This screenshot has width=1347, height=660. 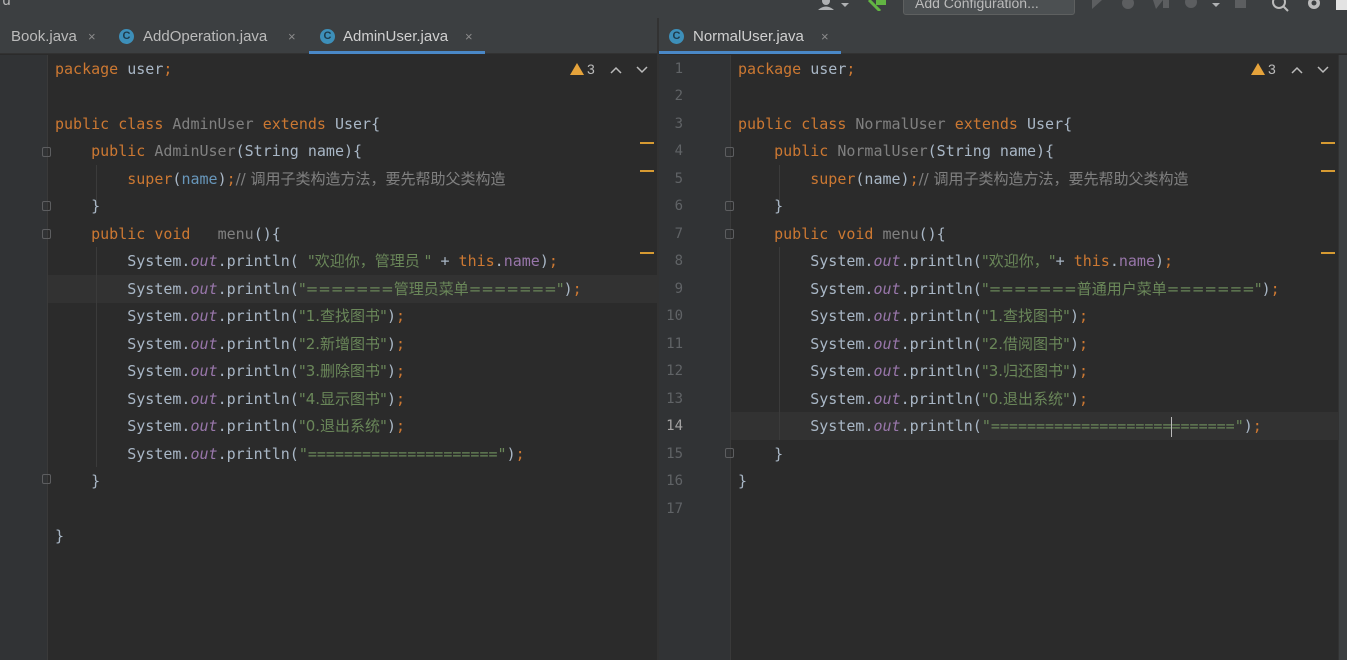 I want to click on run-icon, so click(x=1097, y=5).